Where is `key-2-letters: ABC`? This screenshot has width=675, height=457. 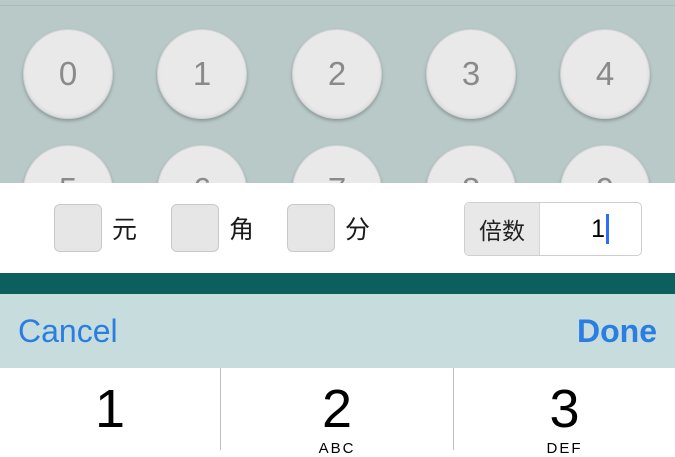 key-2-letters: ABC is located at coordinates (337, 448).